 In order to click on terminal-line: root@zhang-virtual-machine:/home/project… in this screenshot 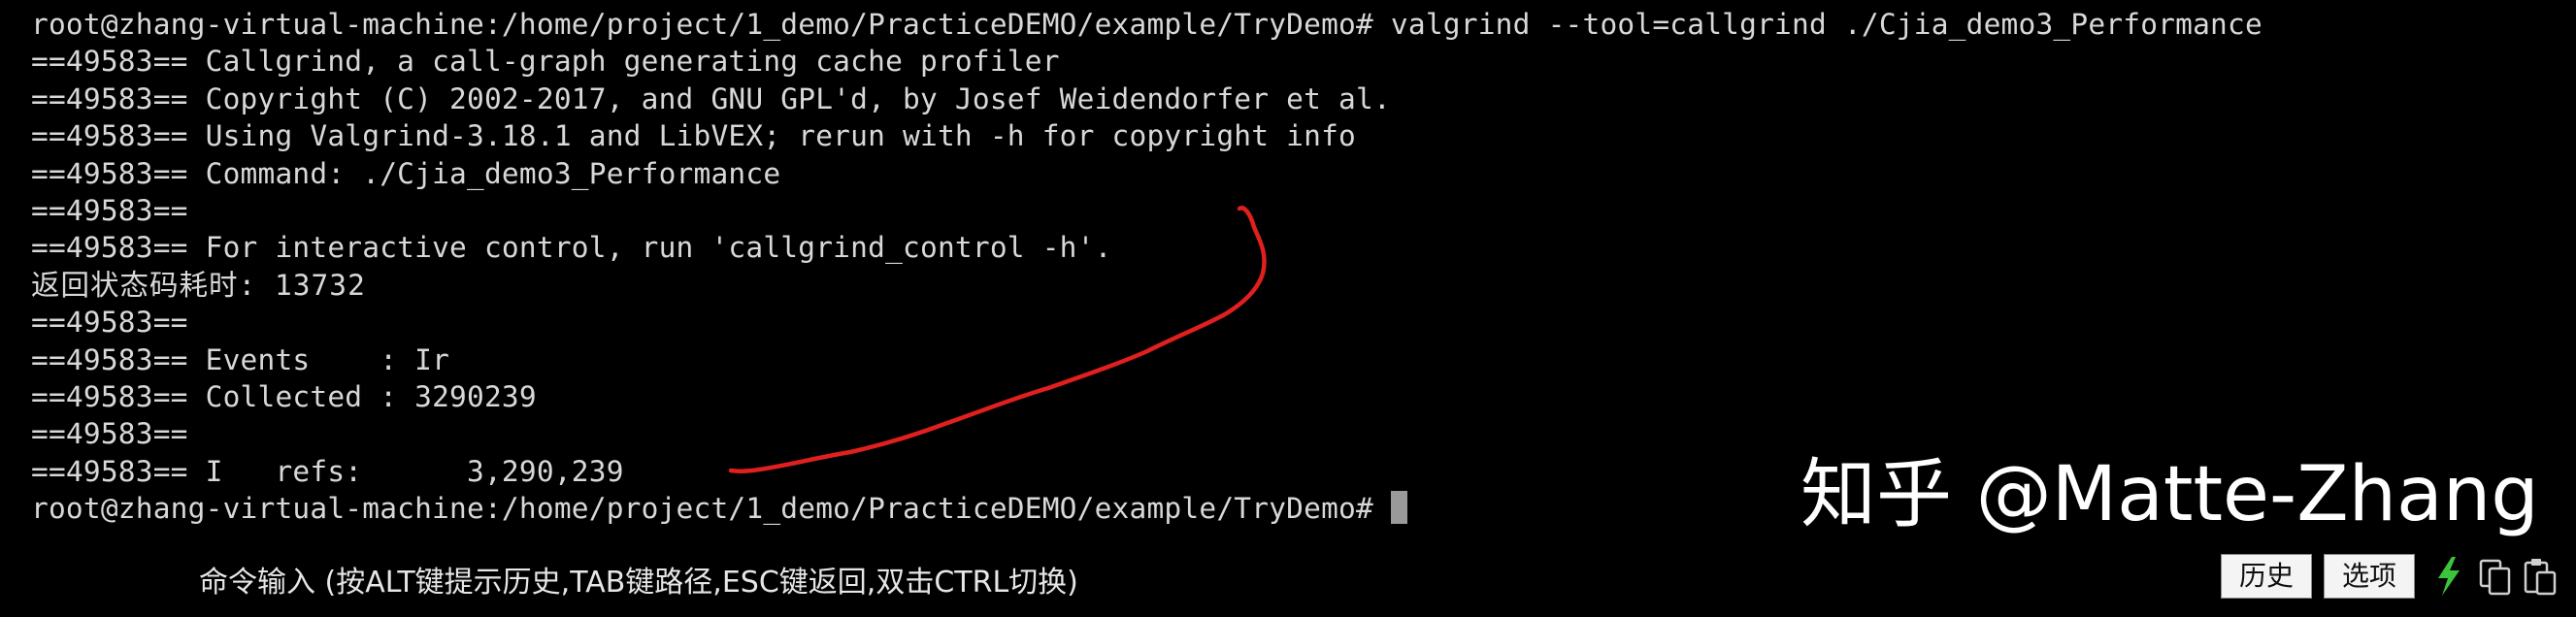, I will do `click(1146, 24)`.